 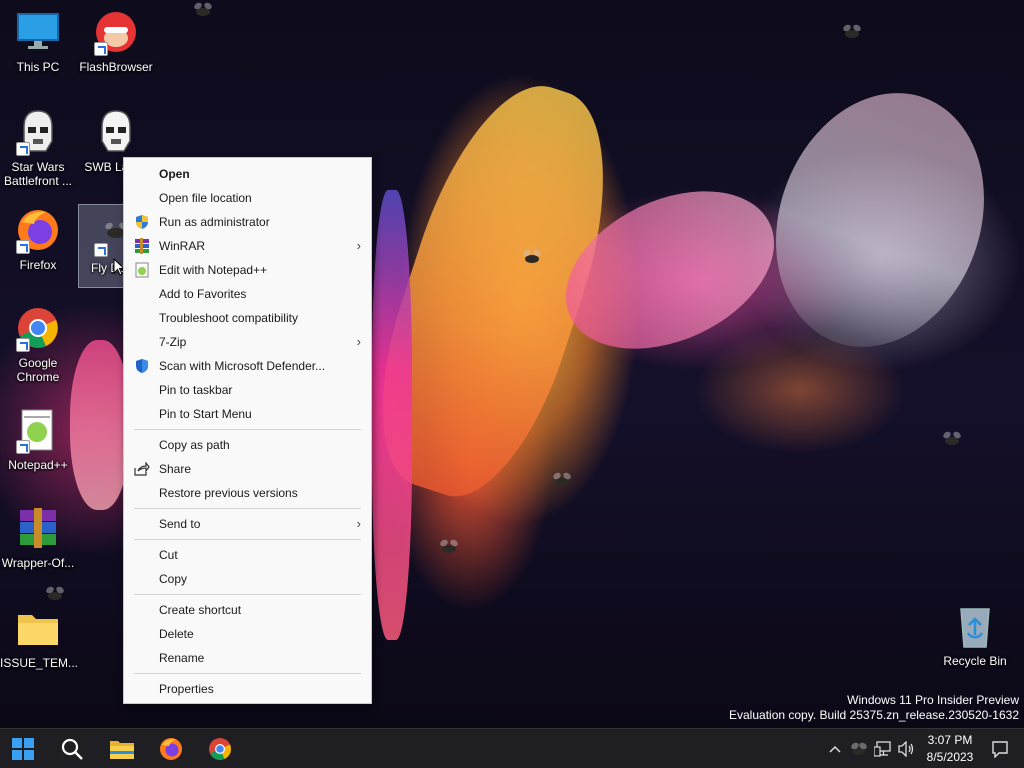 I want to click on desktop-icon-google-chrome: Google Chrome, so click(x=38, y=348).